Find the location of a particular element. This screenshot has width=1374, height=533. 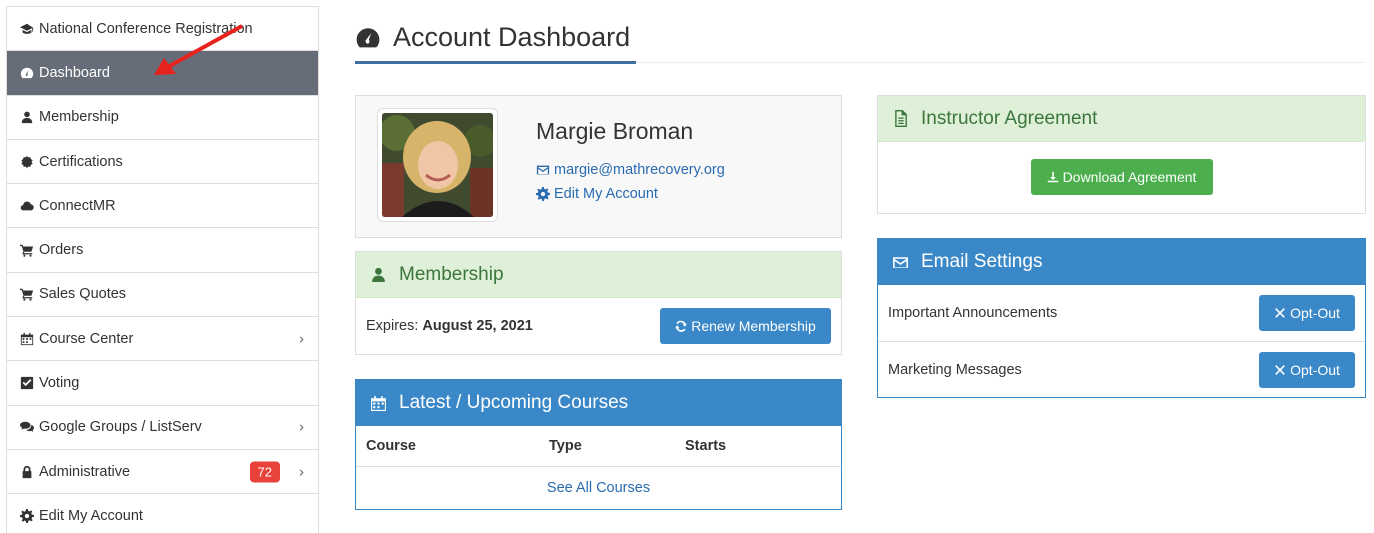

instructor-agreement-panel: Instructor Agreement Download Agreement is located at coordinates (1121, 154).